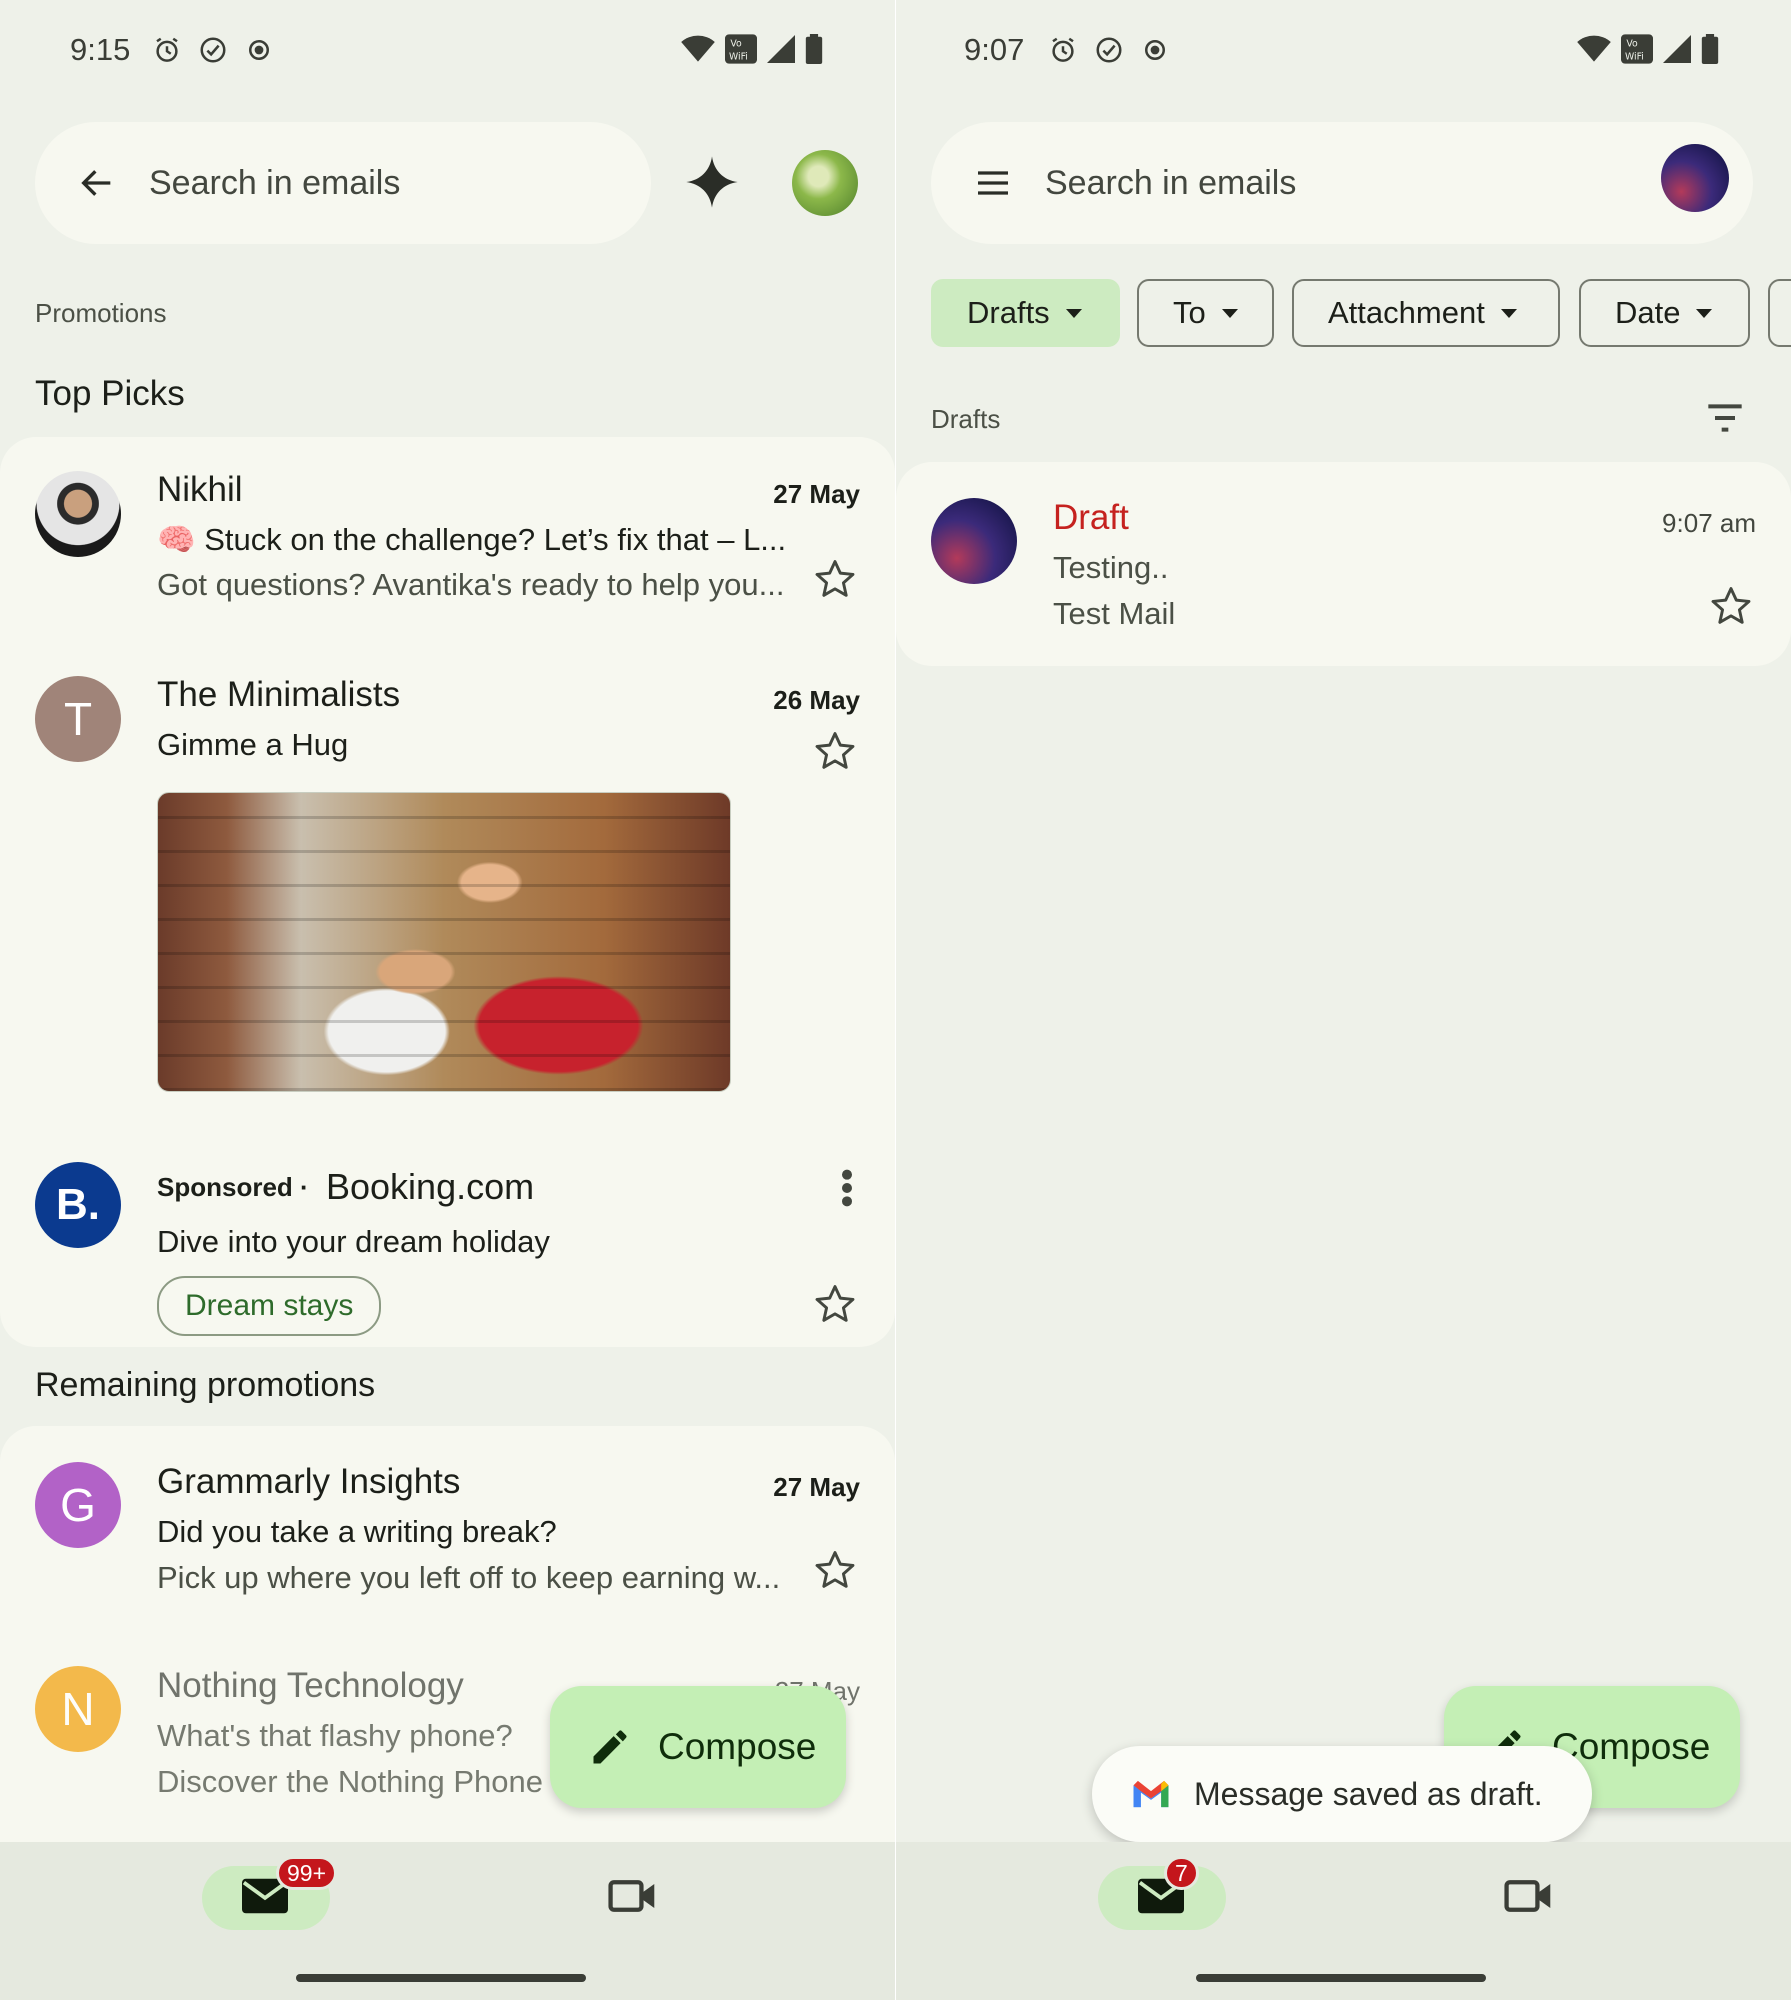 This screenshot has width=1791, height=2000. Describe the element at coordinates (737, 1746) in the screenshot. I see `compose-label: Compose` at that location.